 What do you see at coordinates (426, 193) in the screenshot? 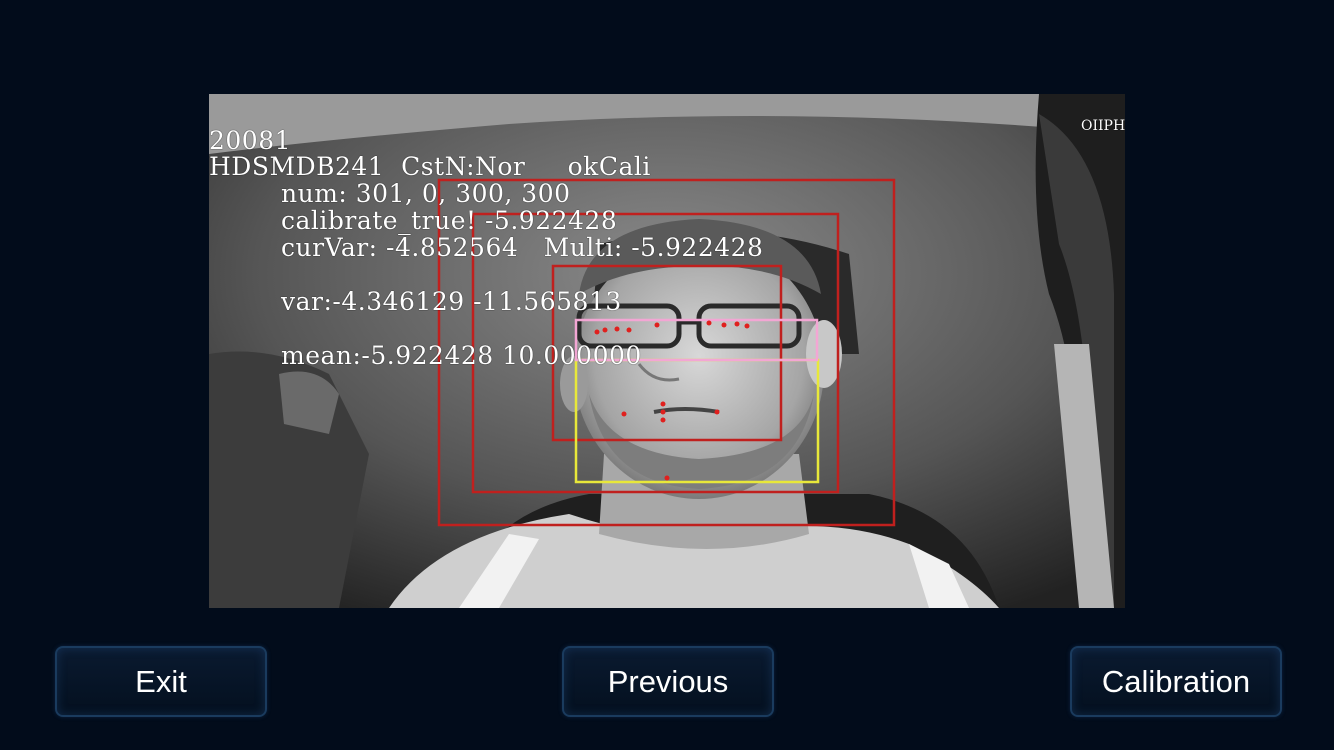
I see `osd-num-line: num: 301, 0, 300, 300` at bounding box center [426, 193].